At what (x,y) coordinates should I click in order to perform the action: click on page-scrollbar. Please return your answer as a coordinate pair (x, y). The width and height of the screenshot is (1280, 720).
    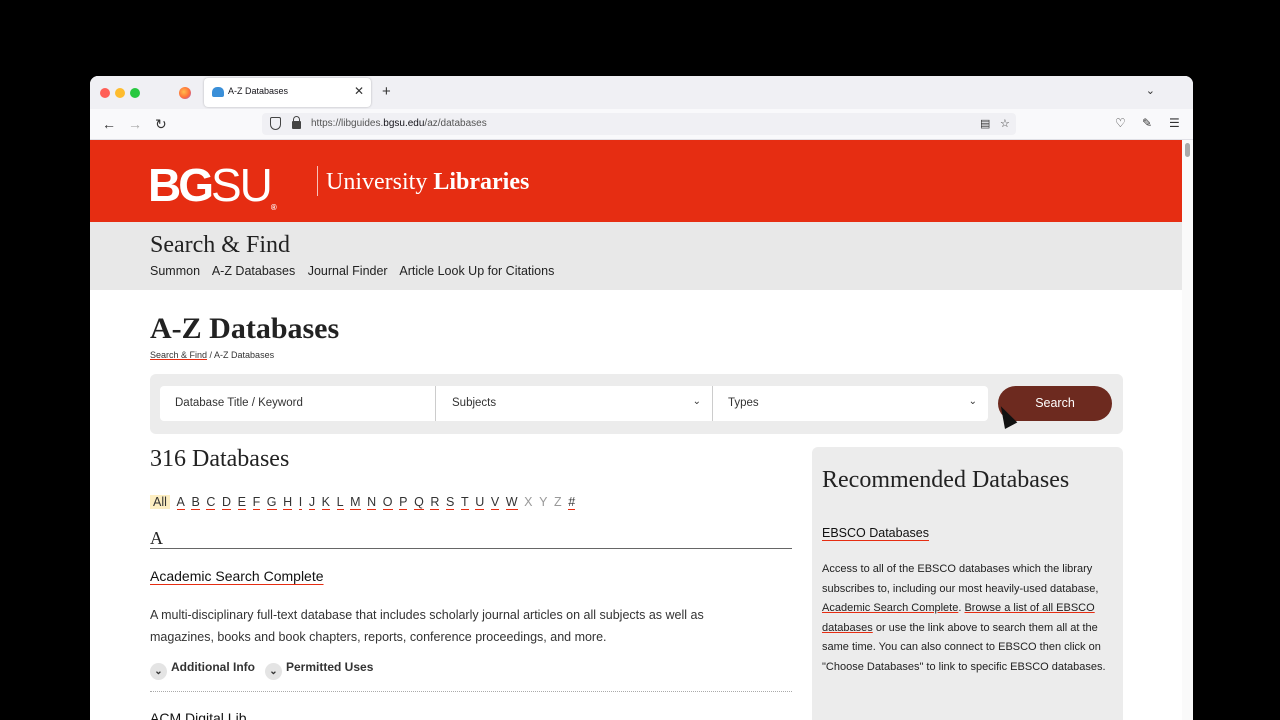
    Looking at the image, I should click on (1187, 430).